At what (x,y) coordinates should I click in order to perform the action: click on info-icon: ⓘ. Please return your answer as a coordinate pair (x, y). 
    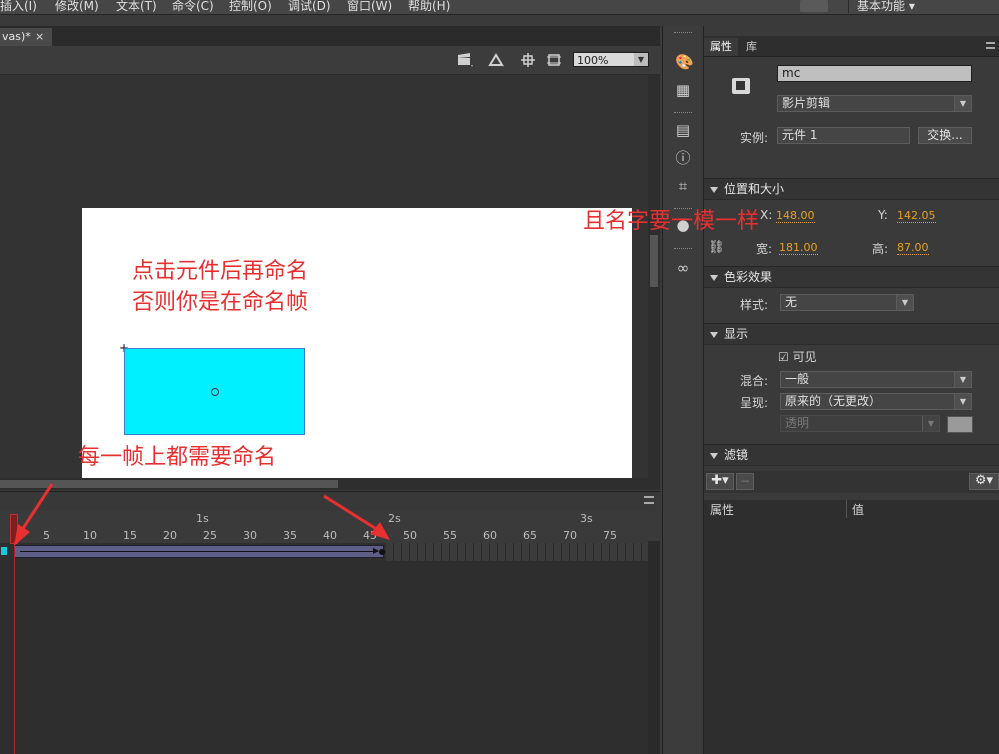
    Looking at the image, I should click on (683, 158).